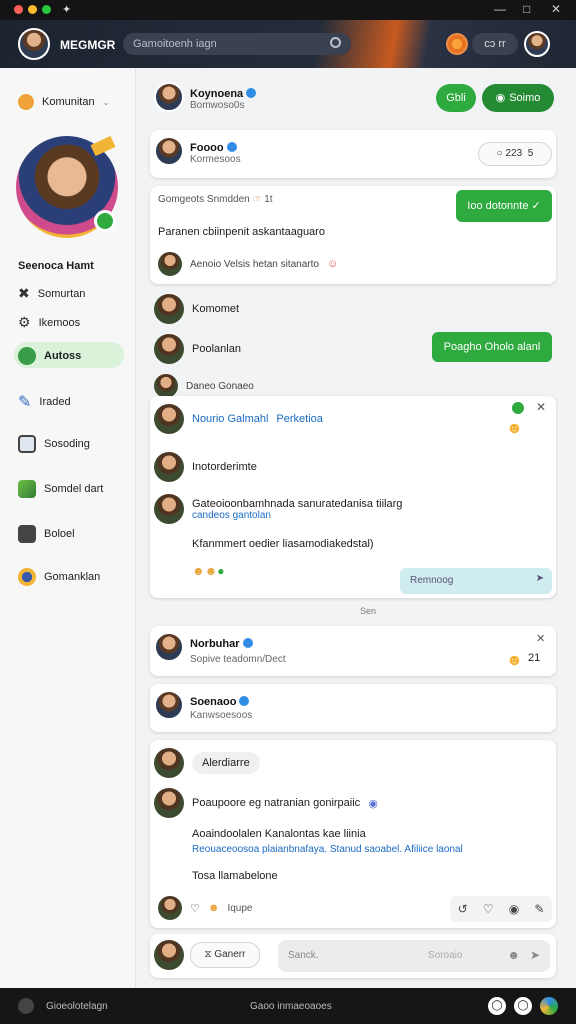 This screenshot has width=576, height=1024. I want to click on sidebar-item-autoss: Autoss, so click(49, 356).